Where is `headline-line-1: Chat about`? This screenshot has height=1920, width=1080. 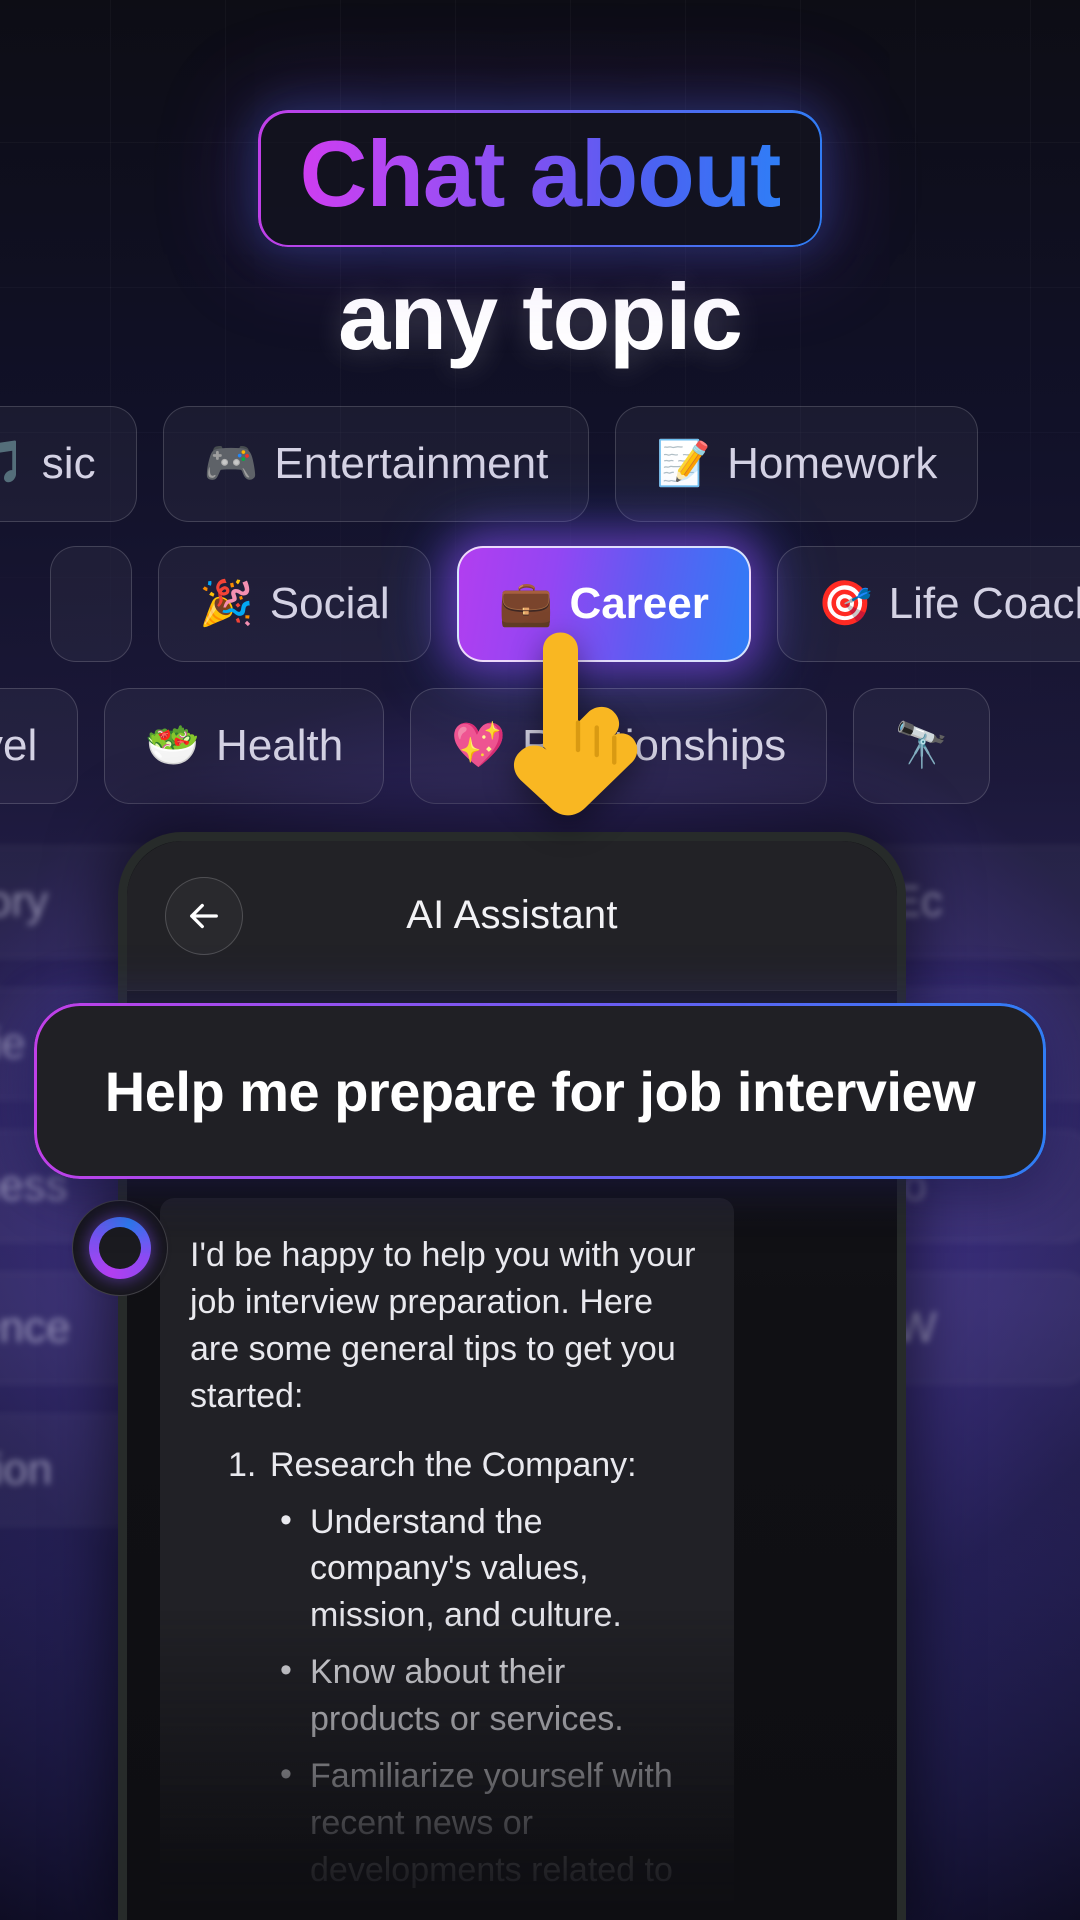
headline-line-1: Chat about is located at coordinates (540, 173).